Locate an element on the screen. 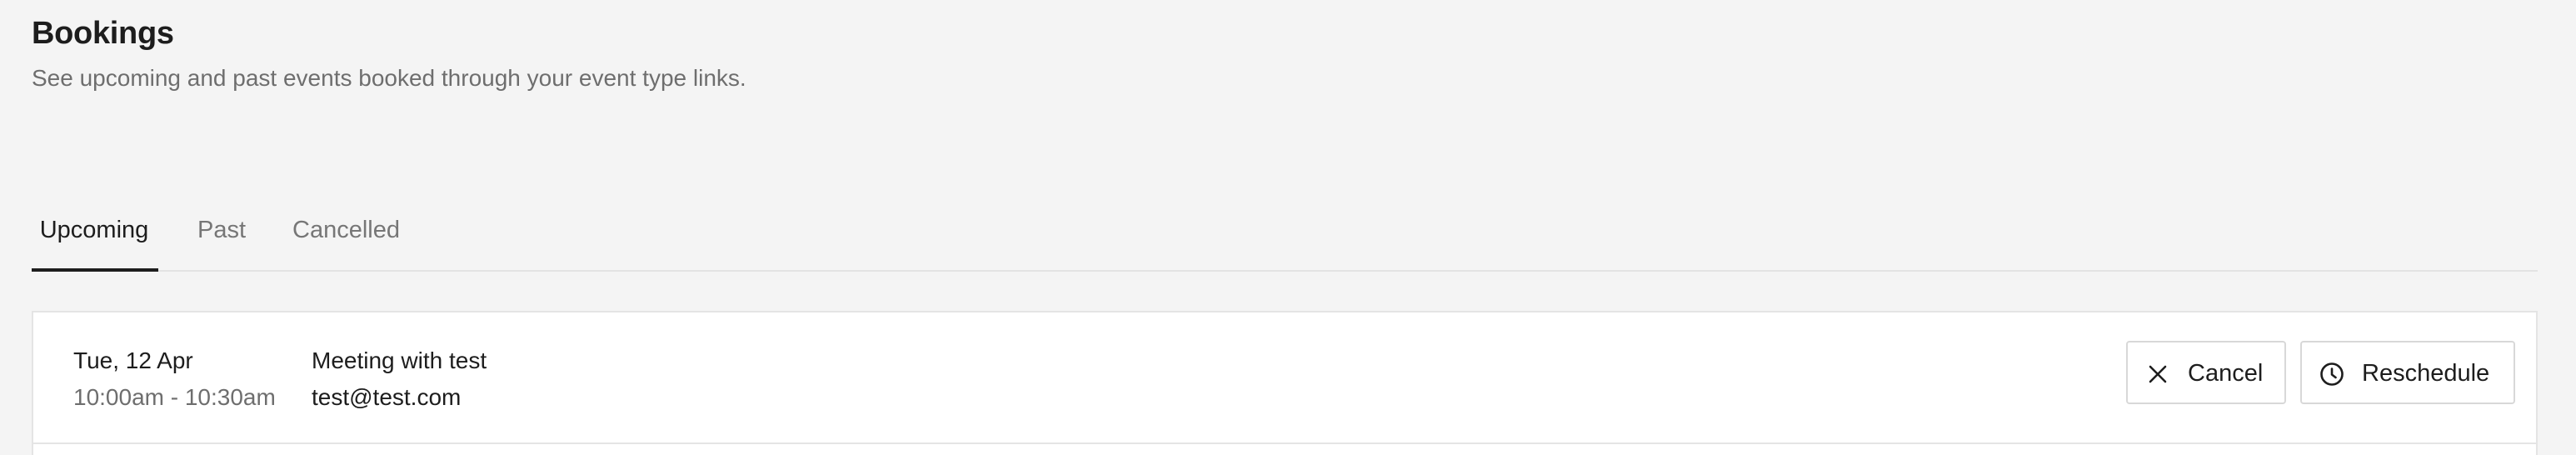  reschedule-button: Reschedule is located at coordinates (2407, 372).